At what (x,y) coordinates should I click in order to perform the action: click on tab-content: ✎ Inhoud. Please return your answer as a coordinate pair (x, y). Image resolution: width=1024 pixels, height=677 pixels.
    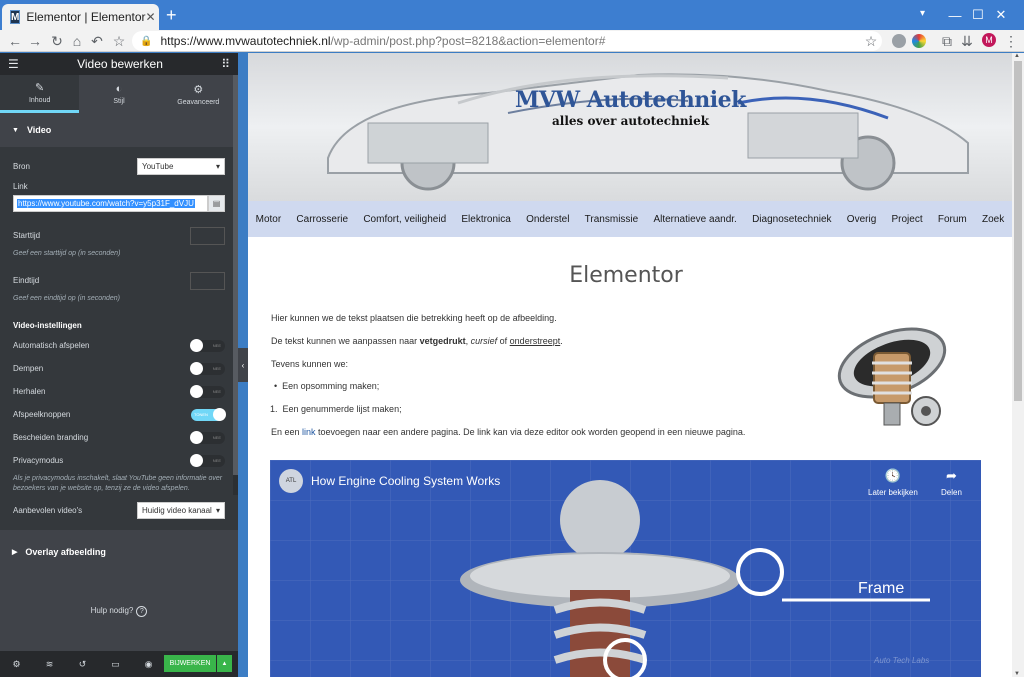
    Looking at the image, I should click on (40, 94).